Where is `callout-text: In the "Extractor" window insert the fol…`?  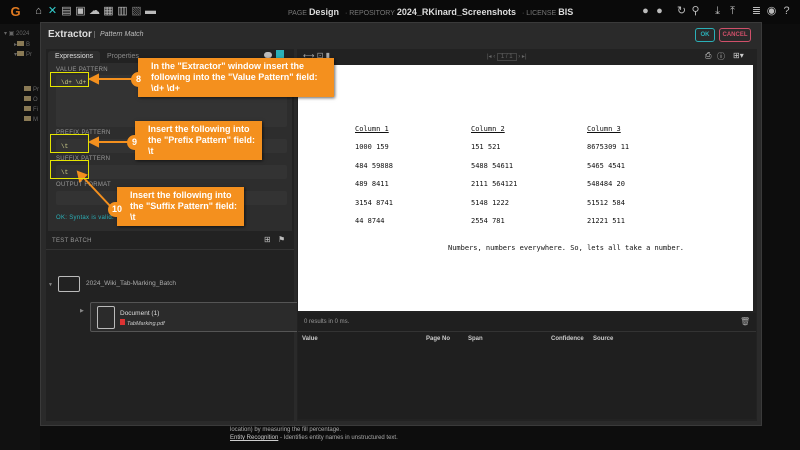 callout-text: In the "Extractor" window insert the fol… is located at coordinates (234, 71).